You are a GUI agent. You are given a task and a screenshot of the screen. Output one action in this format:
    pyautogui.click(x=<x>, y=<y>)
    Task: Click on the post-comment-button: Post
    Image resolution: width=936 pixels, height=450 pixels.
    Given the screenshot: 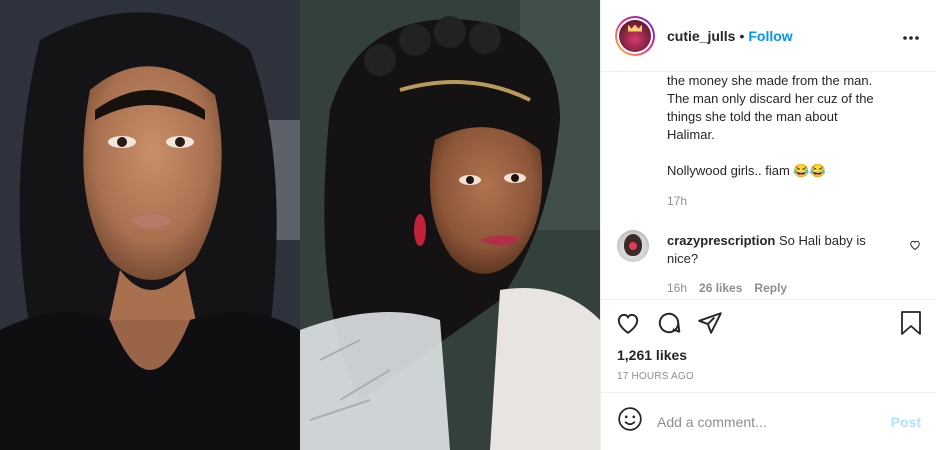 What is the action you would take?
    pyautogui.click(x=906, y=422)
    